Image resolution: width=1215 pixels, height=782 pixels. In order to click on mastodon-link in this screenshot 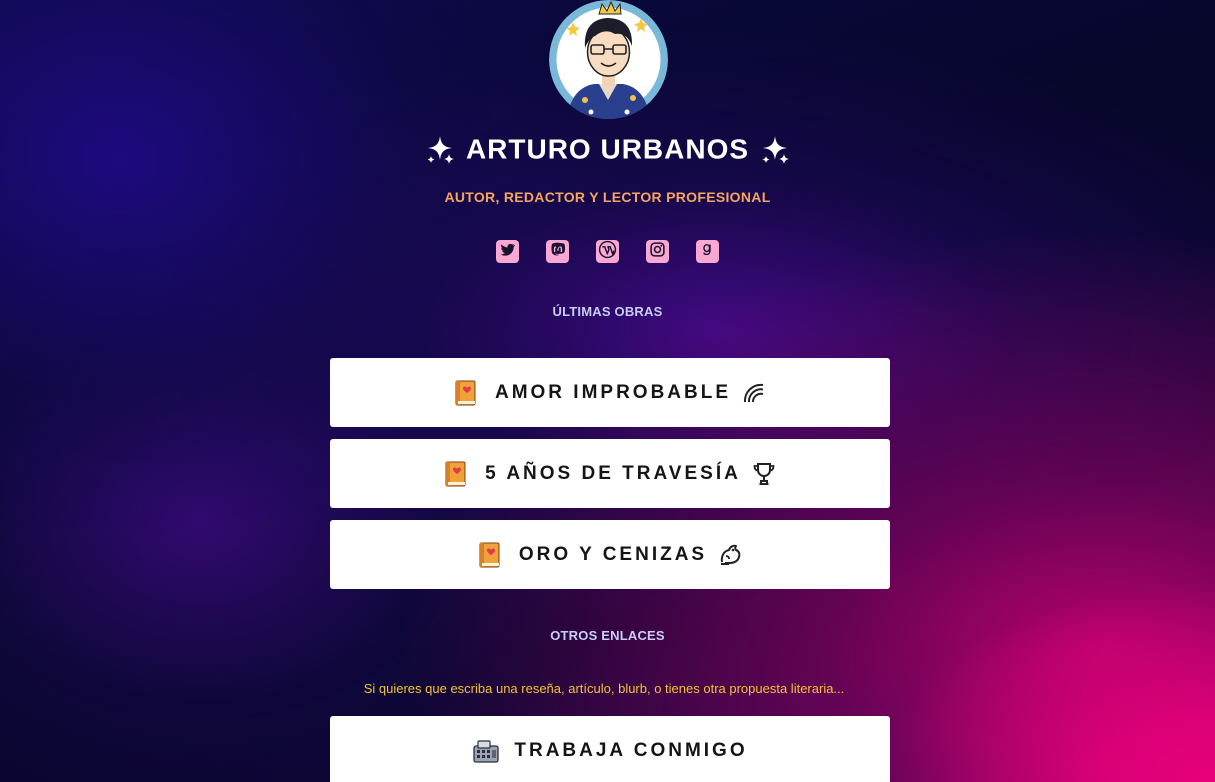, I will do `click(557, 251)`.